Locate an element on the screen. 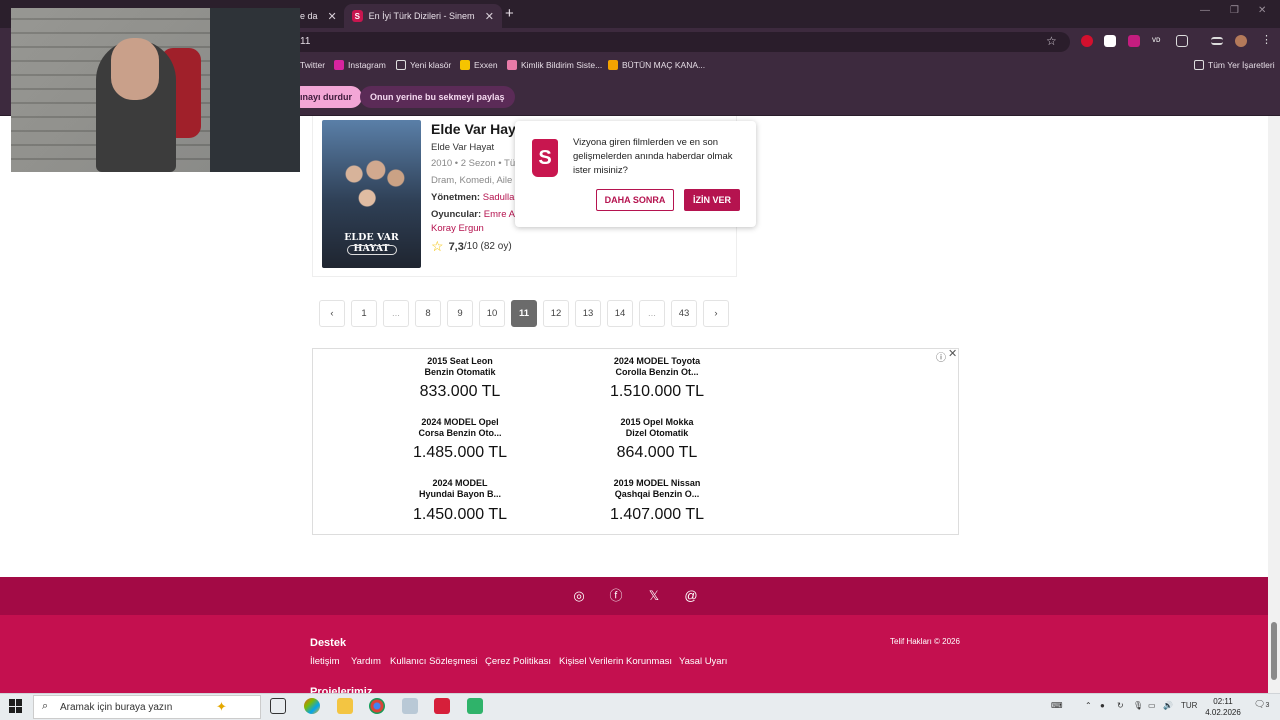 The image size is (1280, 720). microphone-icon: 🎙 is located at coordinates (1138, 705).